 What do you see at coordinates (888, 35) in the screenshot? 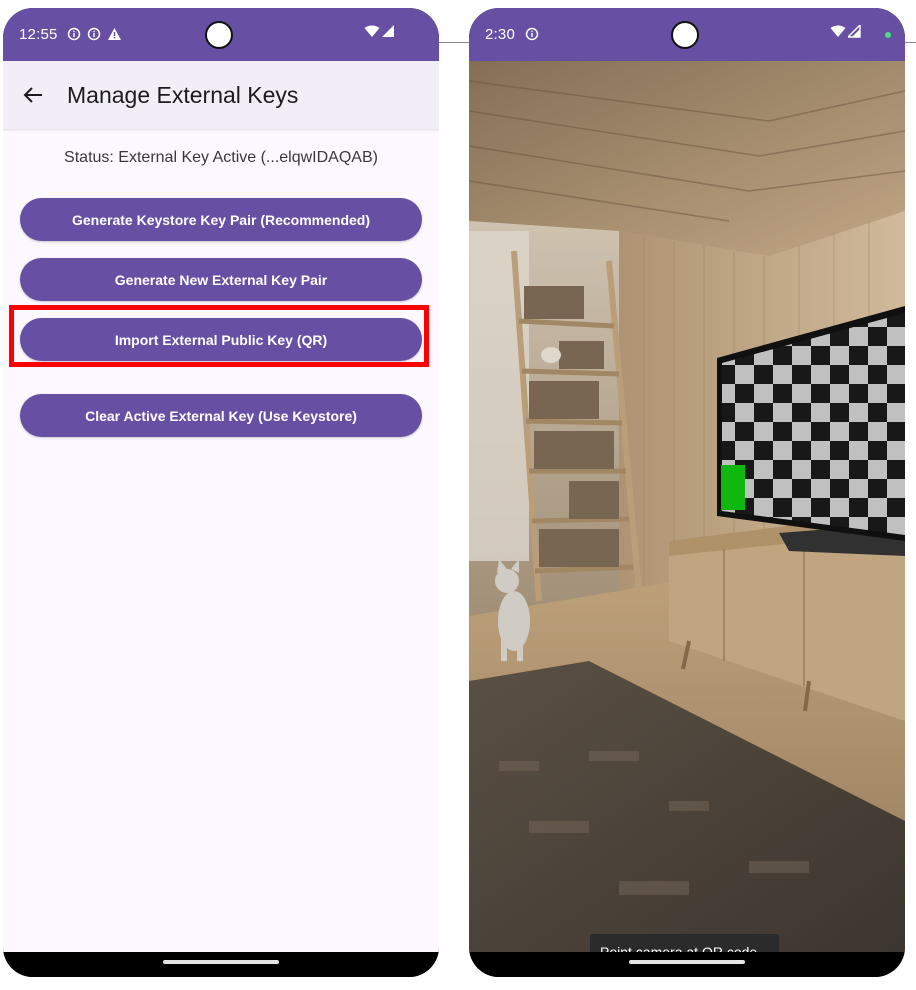
I see `privacy-indicator-dot` at bounding box center [888, 35].